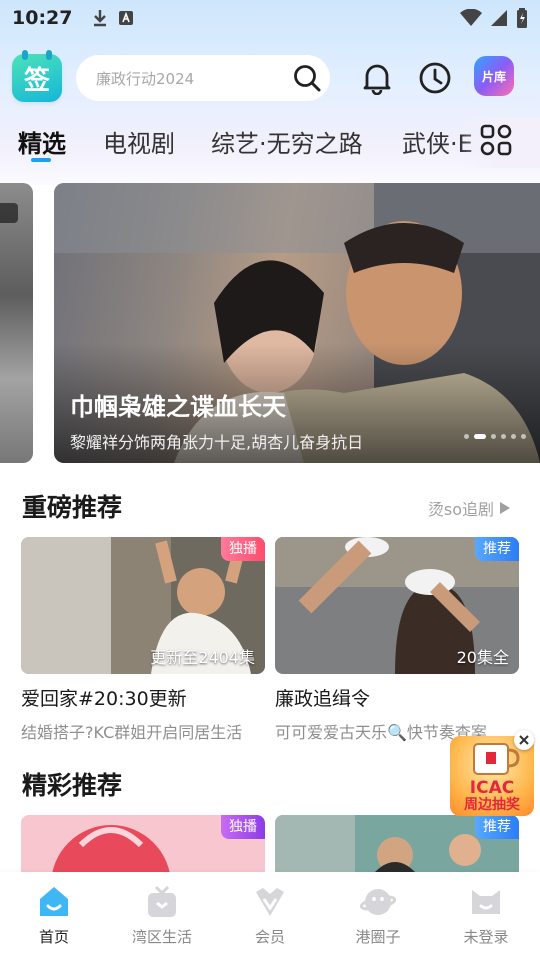 This screenshot has width=540, height=960. Describe the element at coordinates (486, 937) in the screenshot. I see `nav-label: 未登录` at that location.